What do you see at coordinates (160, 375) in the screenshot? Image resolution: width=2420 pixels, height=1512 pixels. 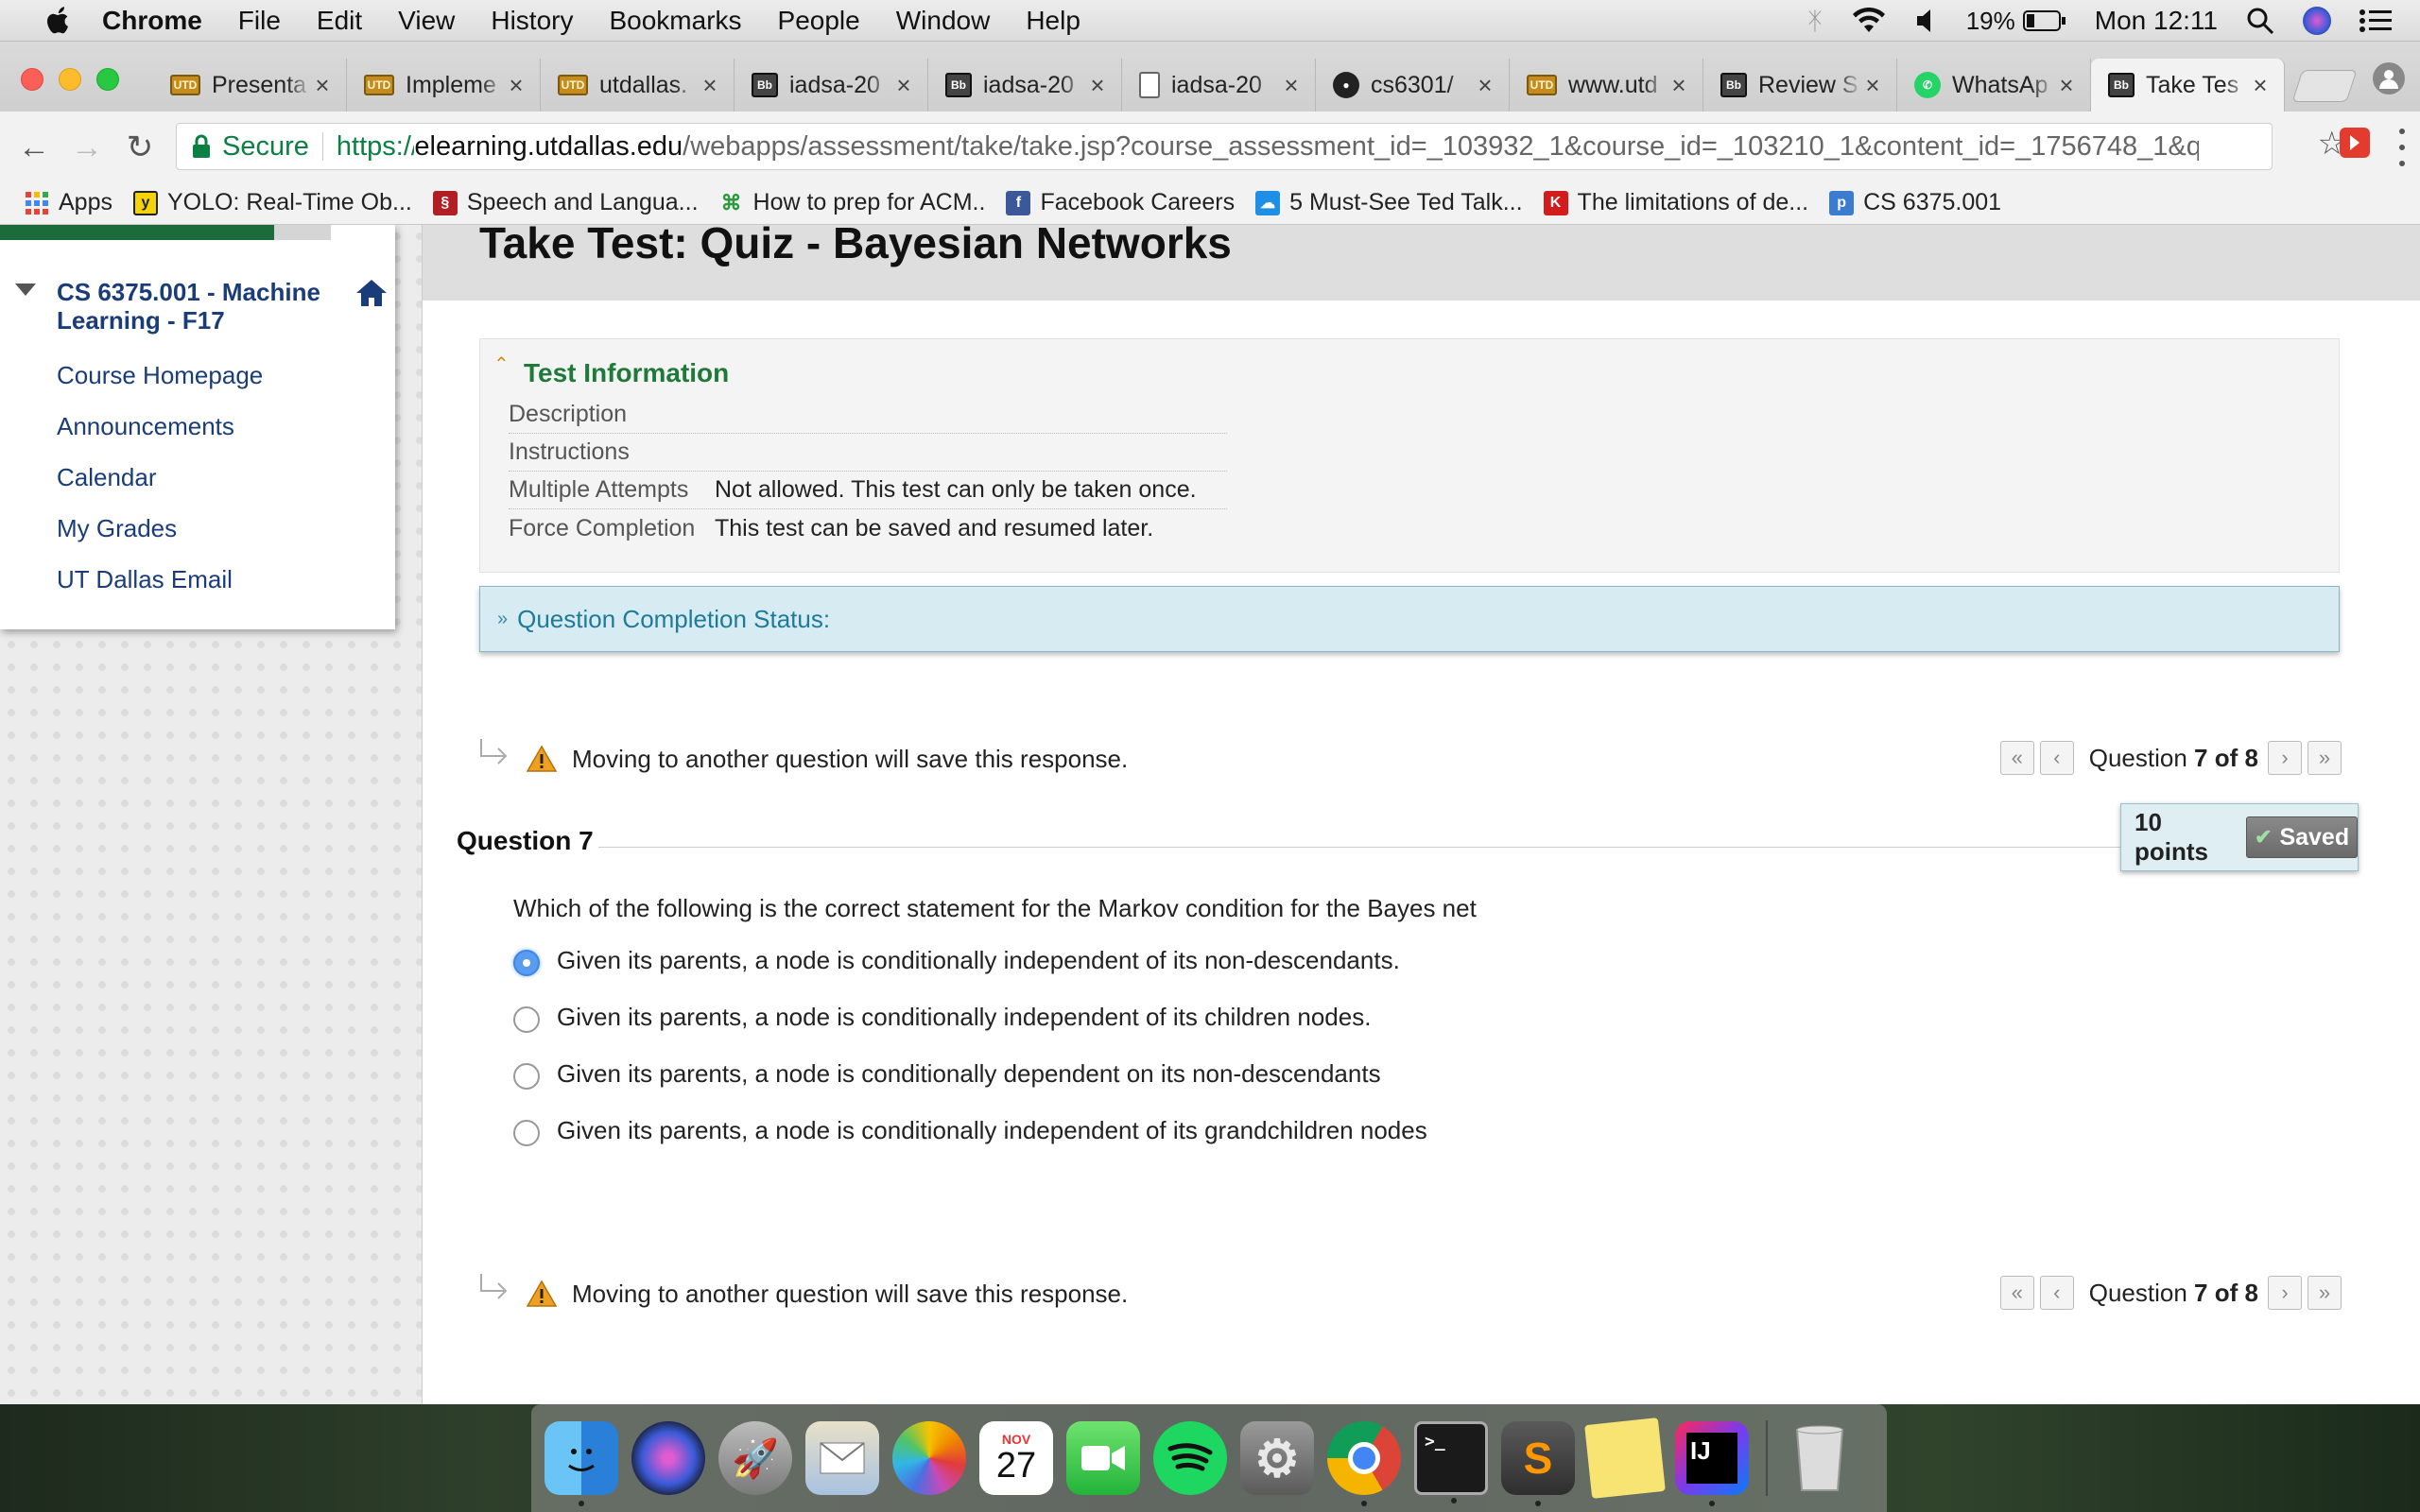 I see `course-homepage-link: Course Homepage` at bounding box center [160, 375].